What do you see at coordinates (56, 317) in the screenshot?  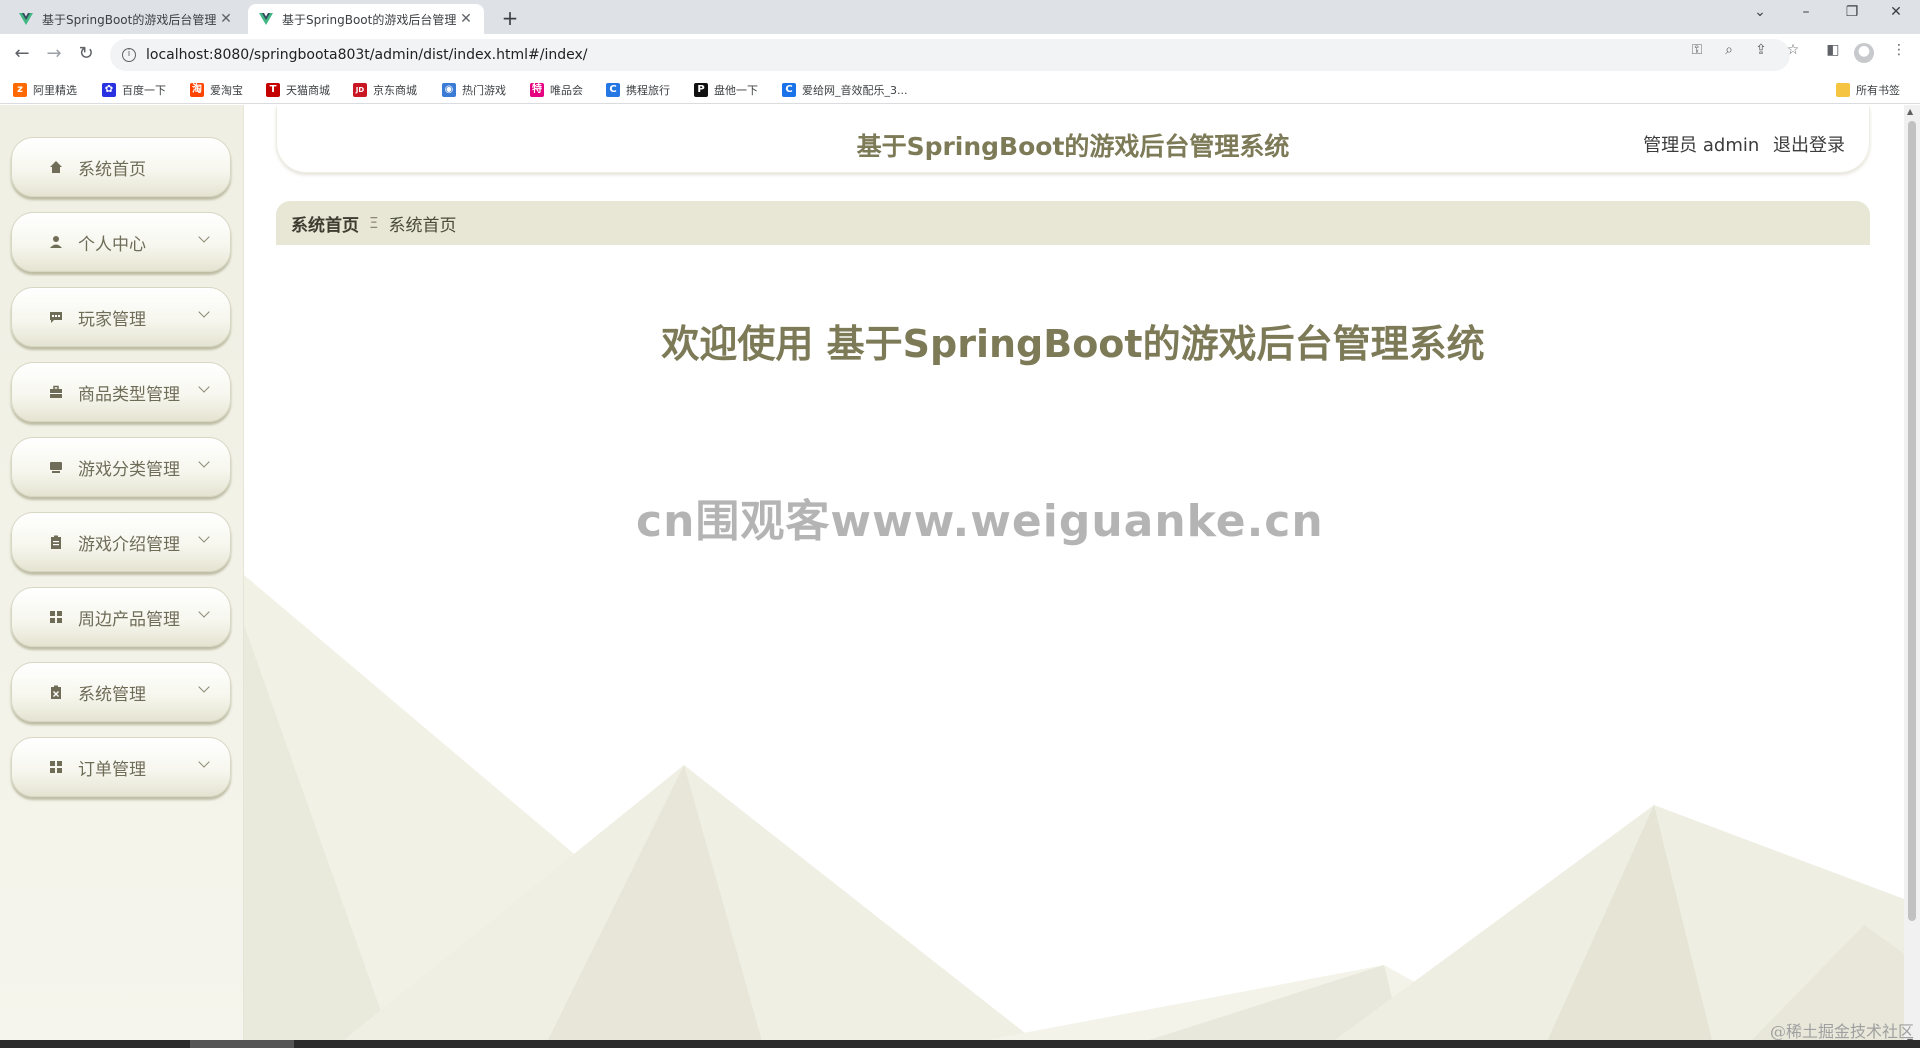 I see `chat-icon` at bounding box center [56, 317].